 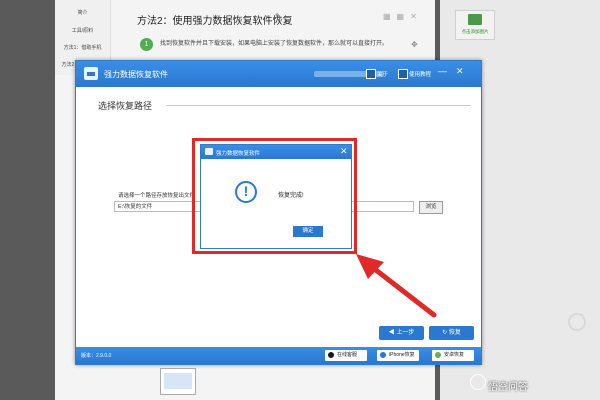 I want to click on watermark-logo-icon, so click(x=478, y=382).